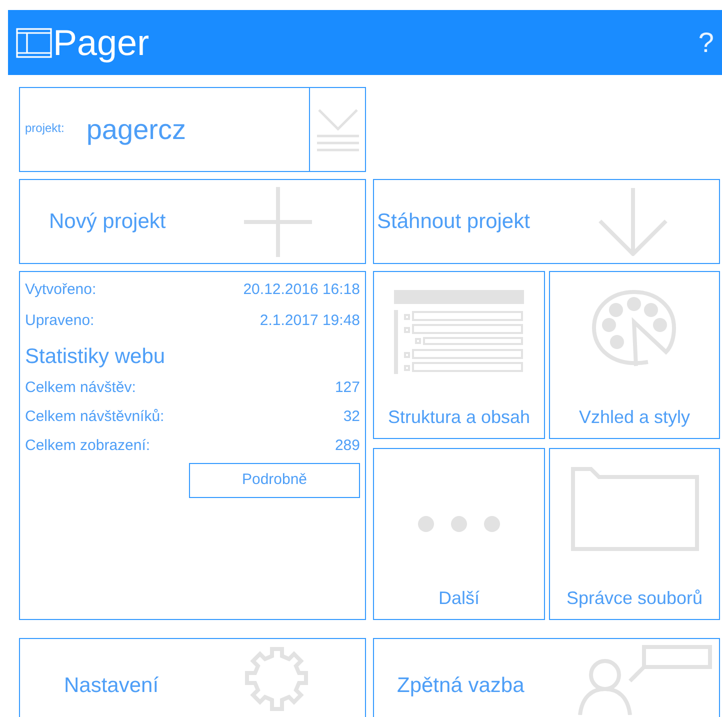  I want to click on logo-icon, so click(34, 43).